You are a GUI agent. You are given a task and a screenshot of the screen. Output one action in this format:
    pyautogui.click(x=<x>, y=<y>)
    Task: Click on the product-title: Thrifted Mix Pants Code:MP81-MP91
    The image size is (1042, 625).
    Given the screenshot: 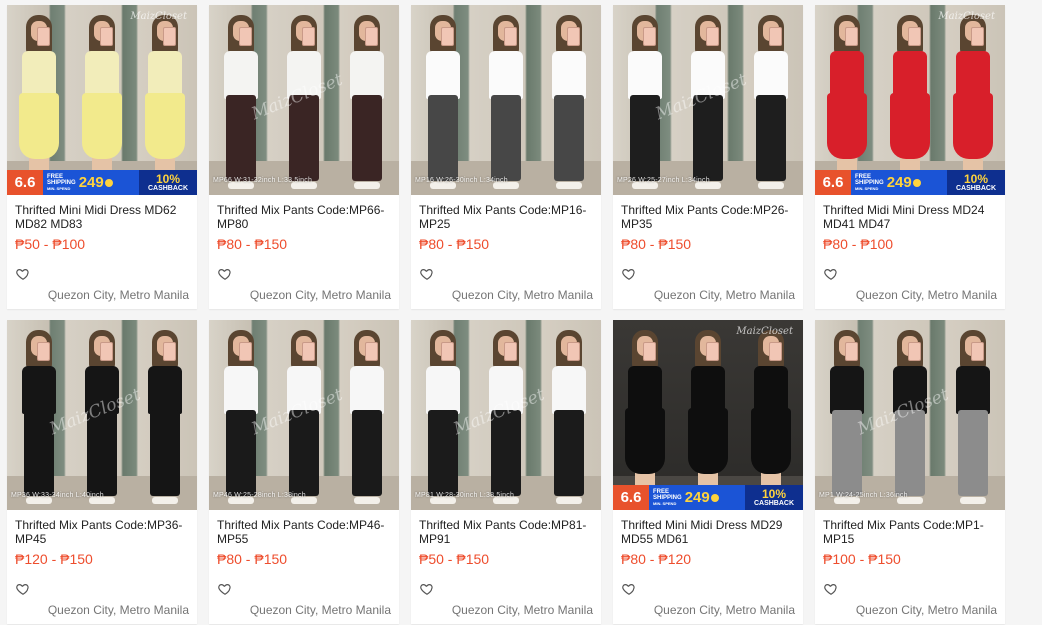 What is the action you would take?
    pyautogui.click(x=506, y=532)
    